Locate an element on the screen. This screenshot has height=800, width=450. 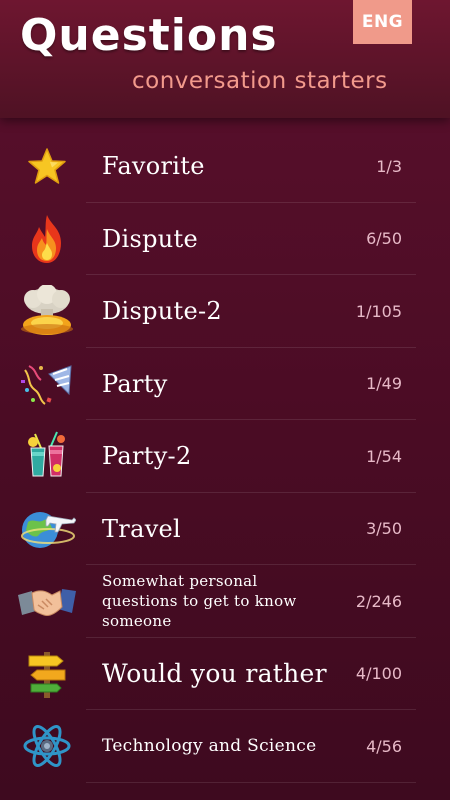
airplane-globe-icon is located at coordinates (47, 529).